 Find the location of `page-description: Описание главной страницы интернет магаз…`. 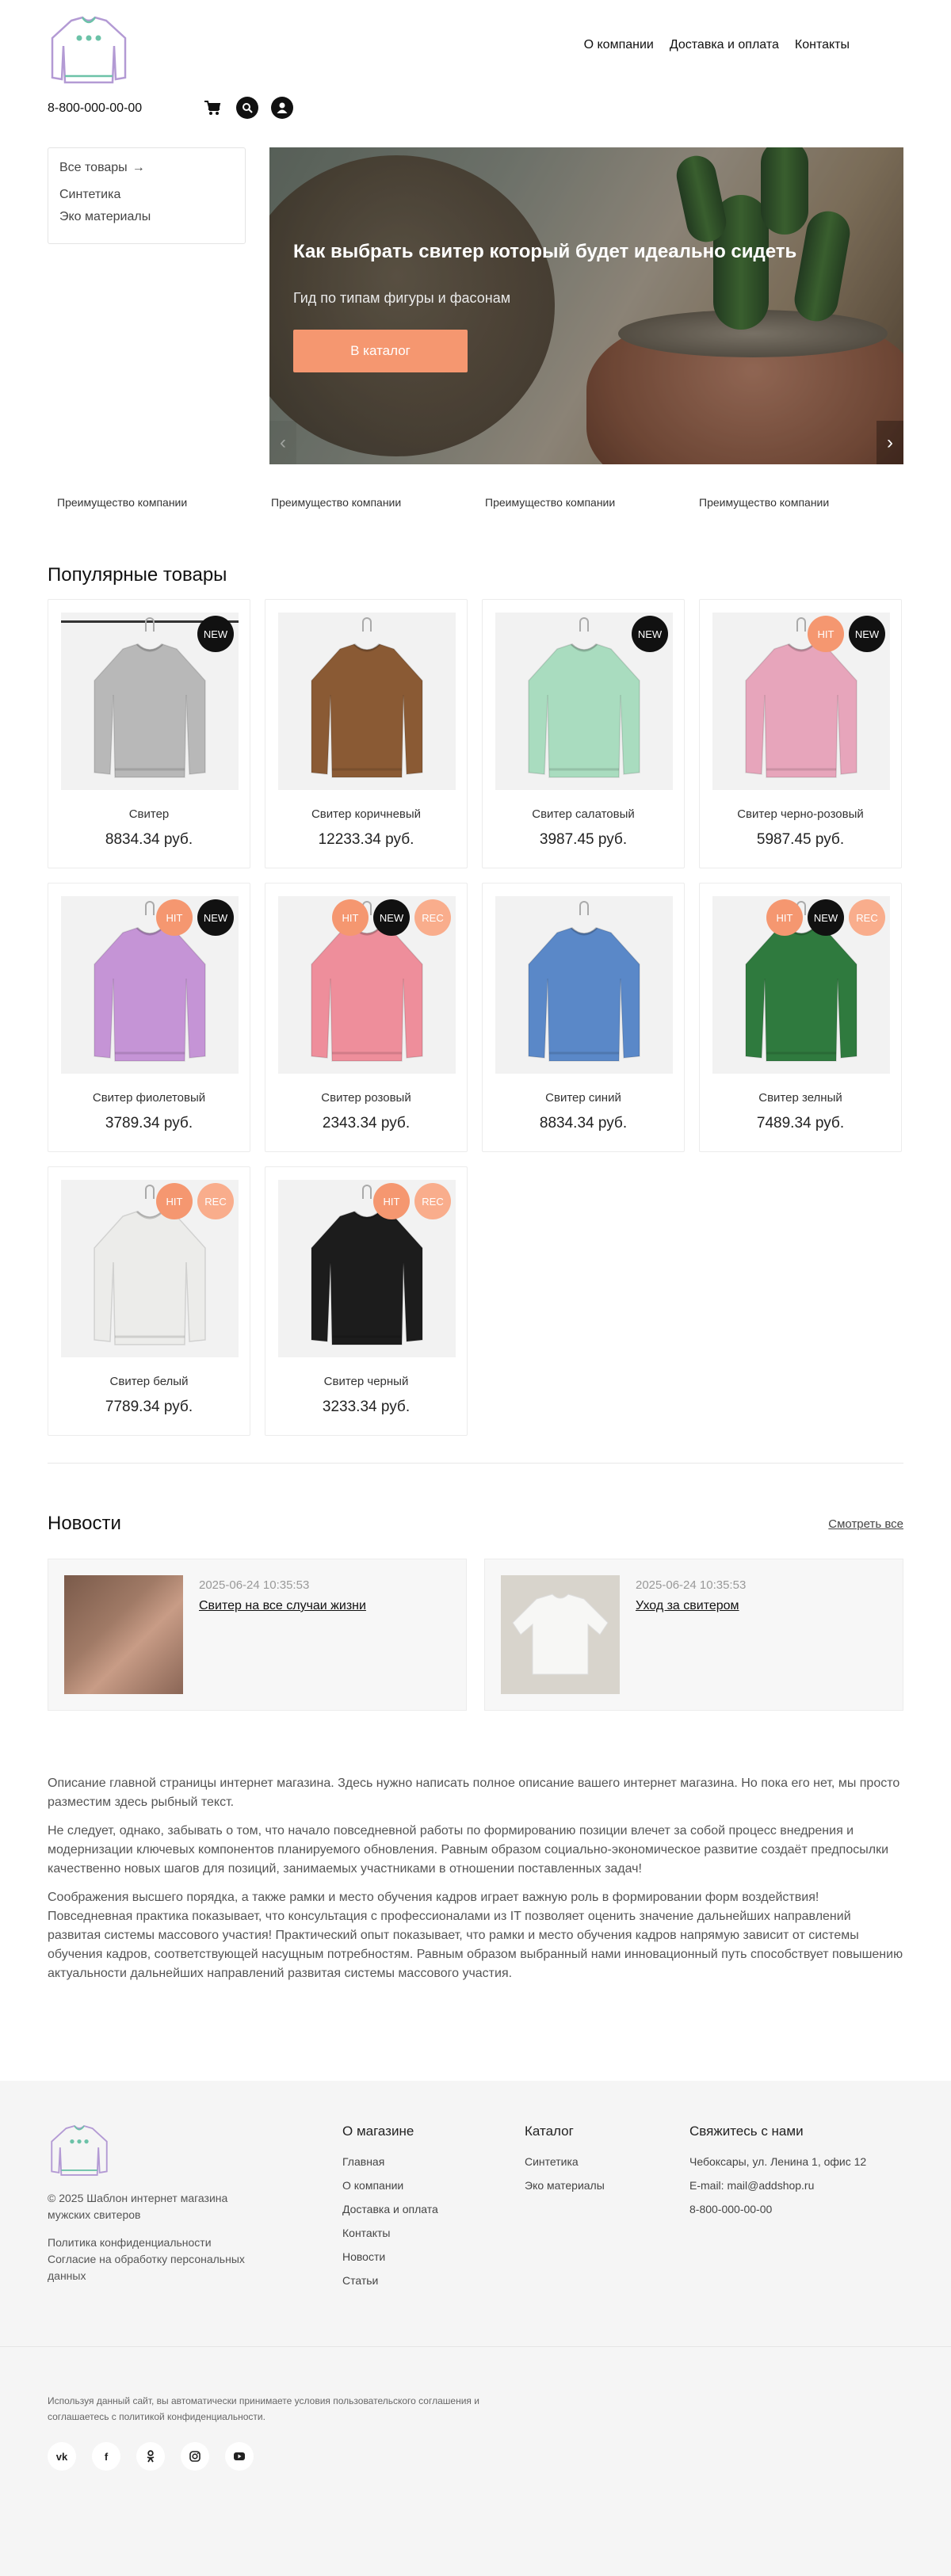

page-description: Описание главной страницы интернет магаз… is located at coordinates (475, 1878).